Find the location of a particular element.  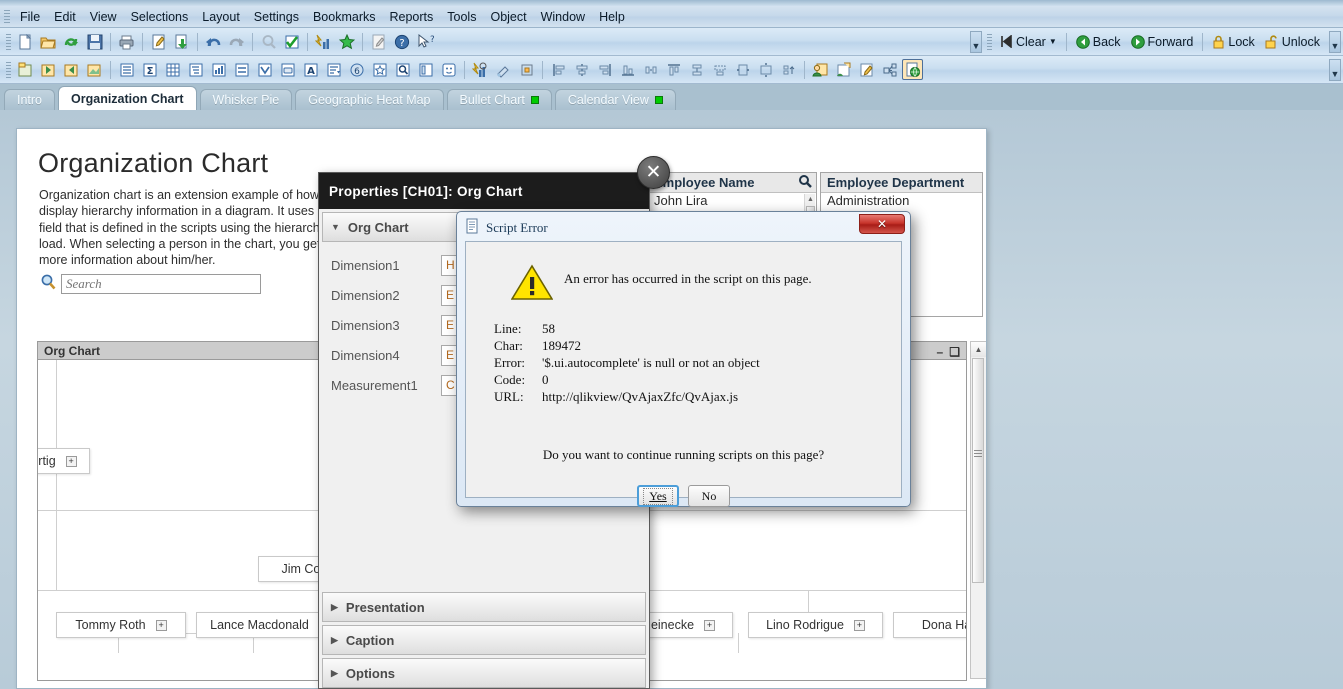

sheet-vertical-scrollbar: ▲ is located at coordinates (978, 510).